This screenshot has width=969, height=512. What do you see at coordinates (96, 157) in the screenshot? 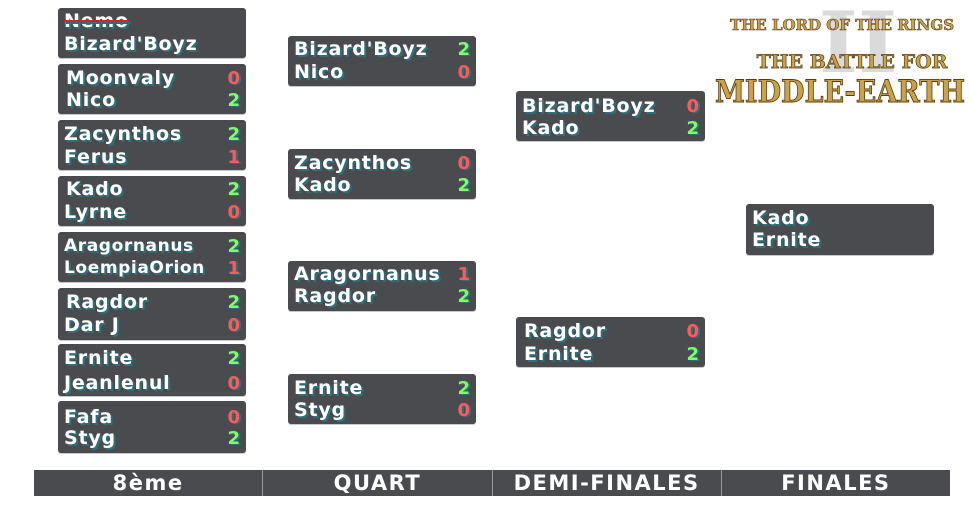
I see `player-name: Ferus` at bounding box center [96, 157].